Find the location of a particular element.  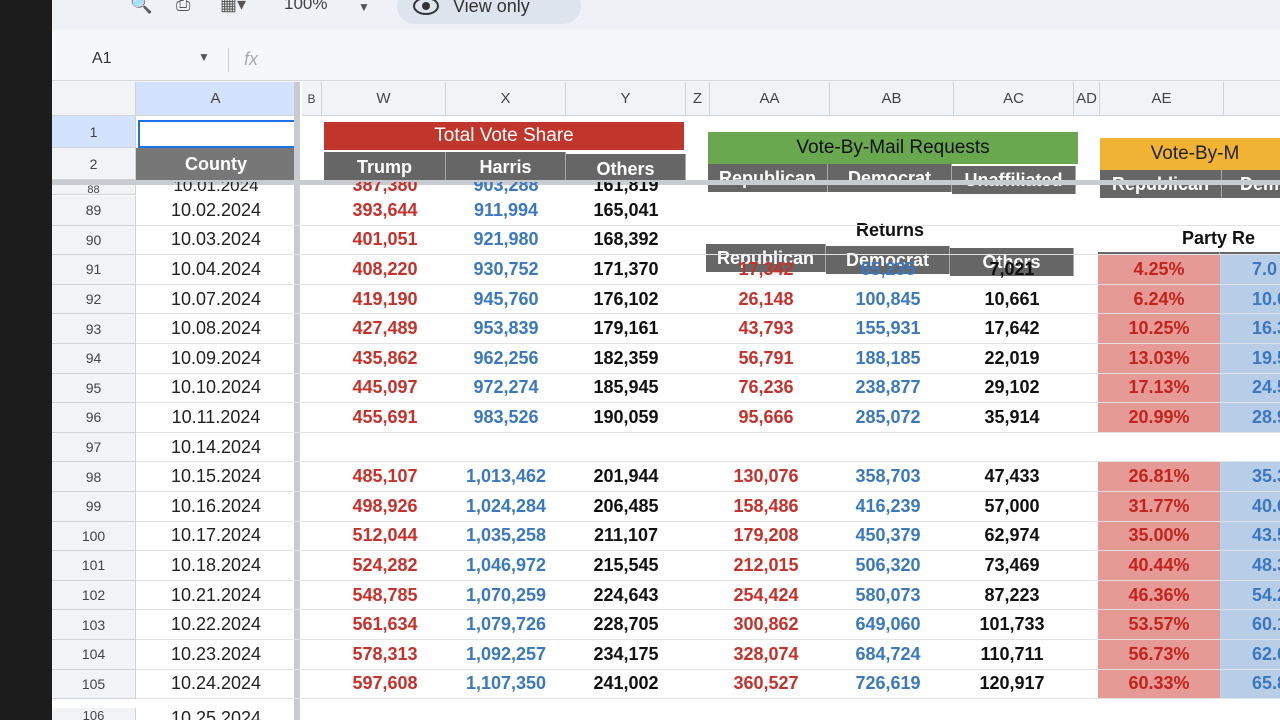

column-header-a: A is located at coordinates (216, 99).